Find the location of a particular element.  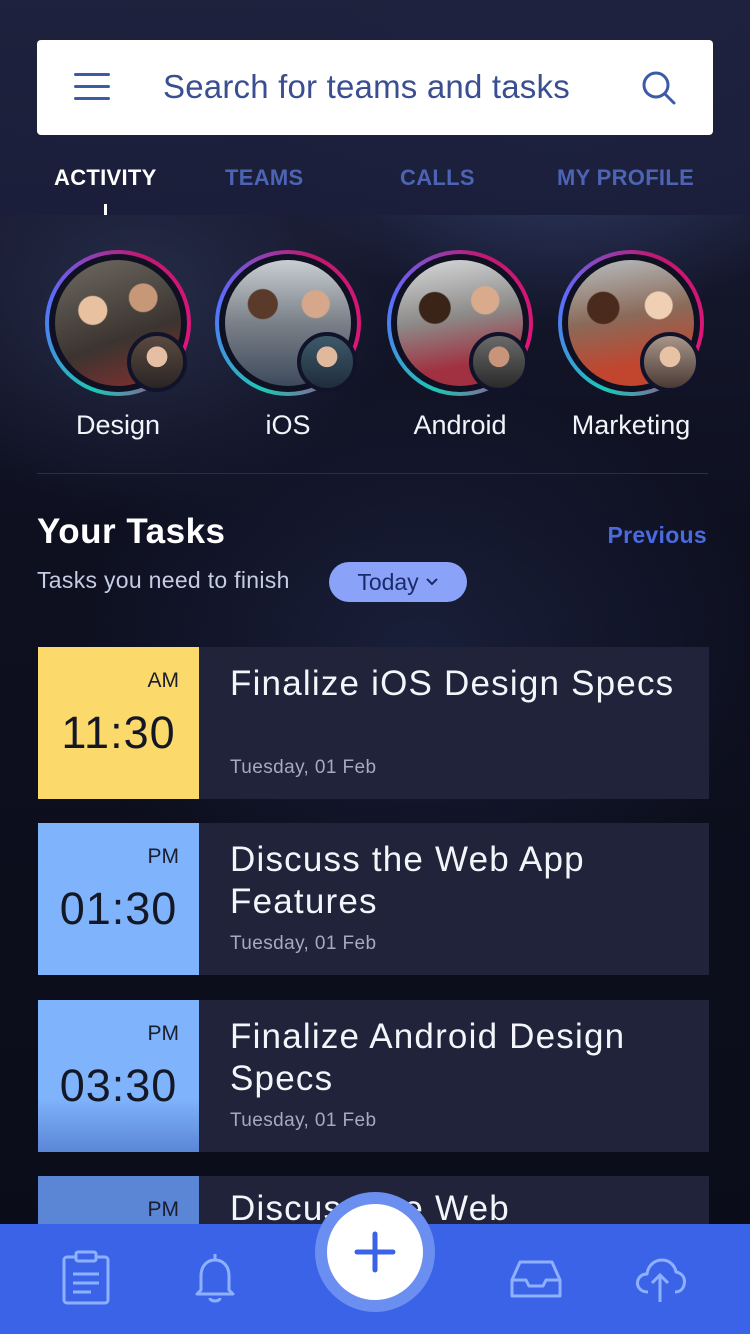

team-name: Marketing is located at coordinates (631, 425).